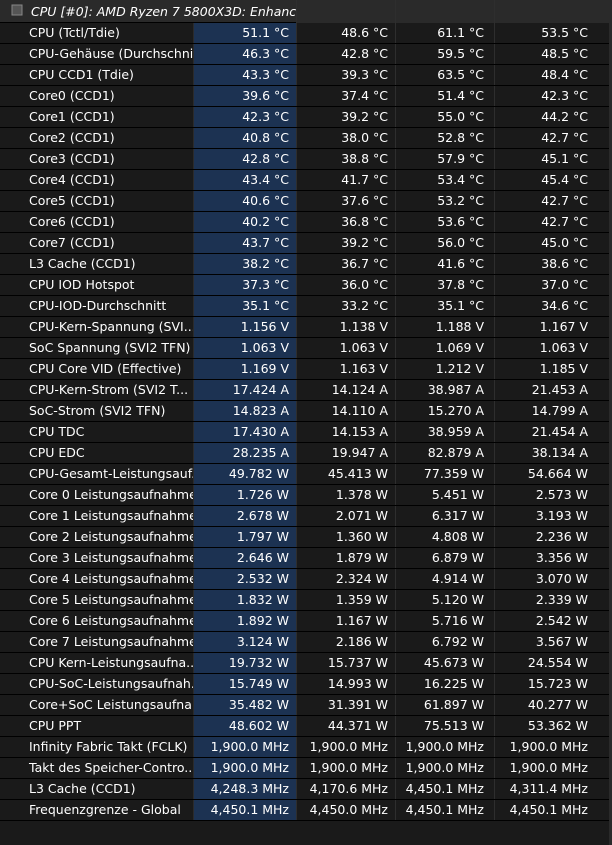  Describe the element at coordinates (306, 96) in the screenshot. I see `sensor-row: Core0 (CCD1) 39.6 °C 37.4 °C 51.4 °C 42.3 °C` at that location.